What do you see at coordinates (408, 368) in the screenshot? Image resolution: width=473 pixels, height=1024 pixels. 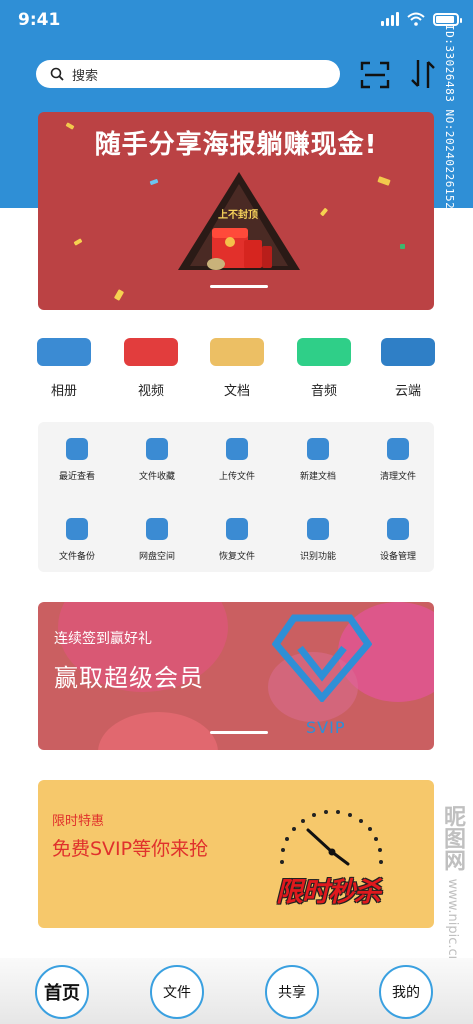 I see `category-cloud: 云端` at bounding box center [408, 368].